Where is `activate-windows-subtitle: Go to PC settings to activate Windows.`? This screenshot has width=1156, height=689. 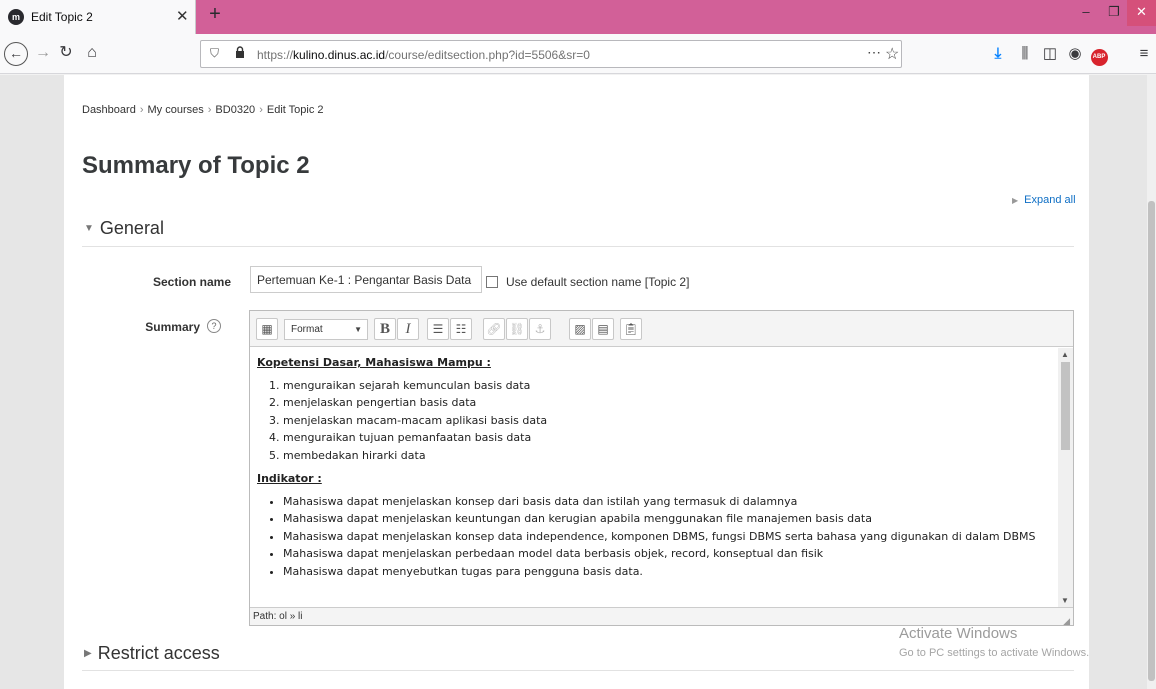
activate-windows-subtitle: Go to PC settings to activate Windows. is located at coordinates (994, 653).